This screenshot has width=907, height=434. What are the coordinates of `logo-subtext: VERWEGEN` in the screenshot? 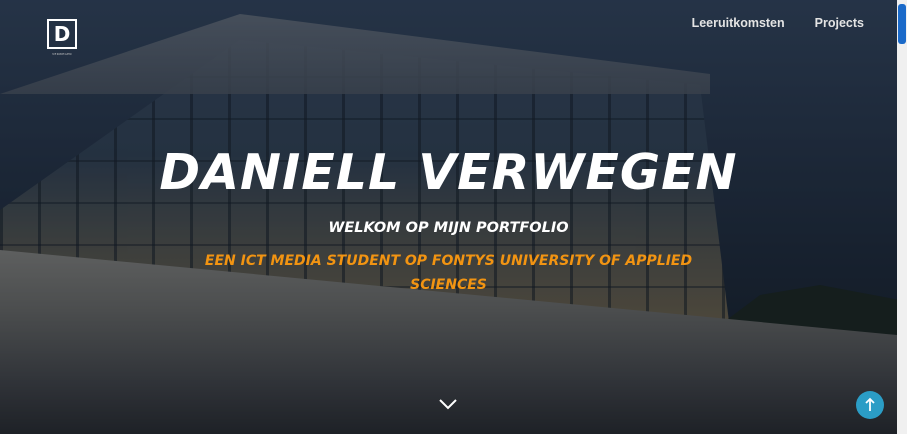 It's located at (62, 54).